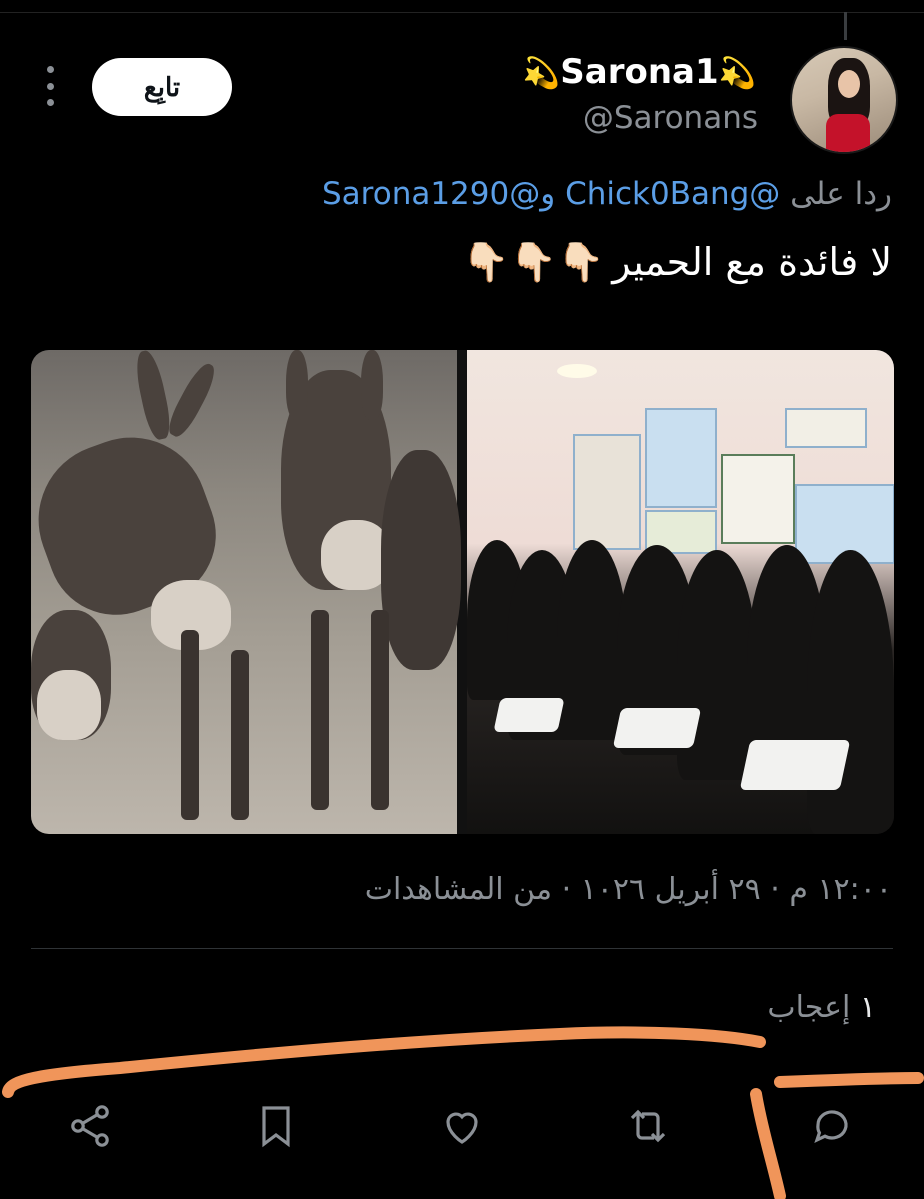  I want to click on pointing-down-icon: 👇🏻👇🏻👇🏻, so click(533, 262).